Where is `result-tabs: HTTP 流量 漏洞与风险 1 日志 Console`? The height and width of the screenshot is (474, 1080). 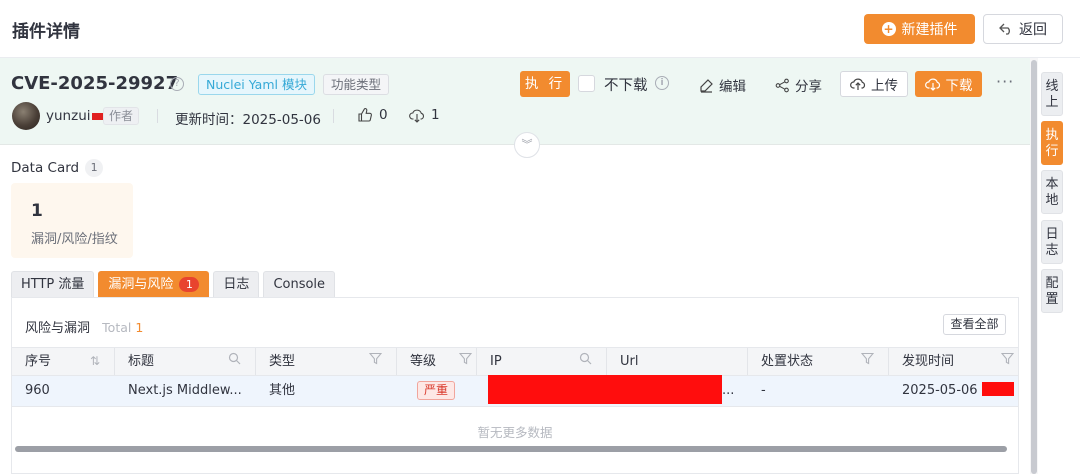
result-tabs: HTTP 流量 漏洞与风险 1 日志 Console is located at coordinates (173, 284).